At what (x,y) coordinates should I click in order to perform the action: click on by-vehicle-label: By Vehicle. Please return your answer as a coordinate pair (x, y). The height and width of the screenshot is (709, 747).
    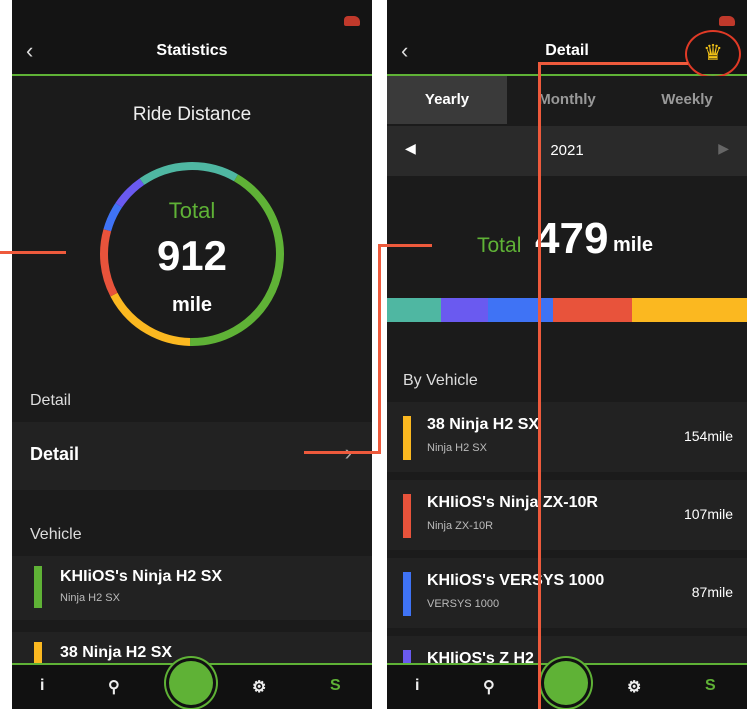
    Looking at the image, I should click on (440, 380).